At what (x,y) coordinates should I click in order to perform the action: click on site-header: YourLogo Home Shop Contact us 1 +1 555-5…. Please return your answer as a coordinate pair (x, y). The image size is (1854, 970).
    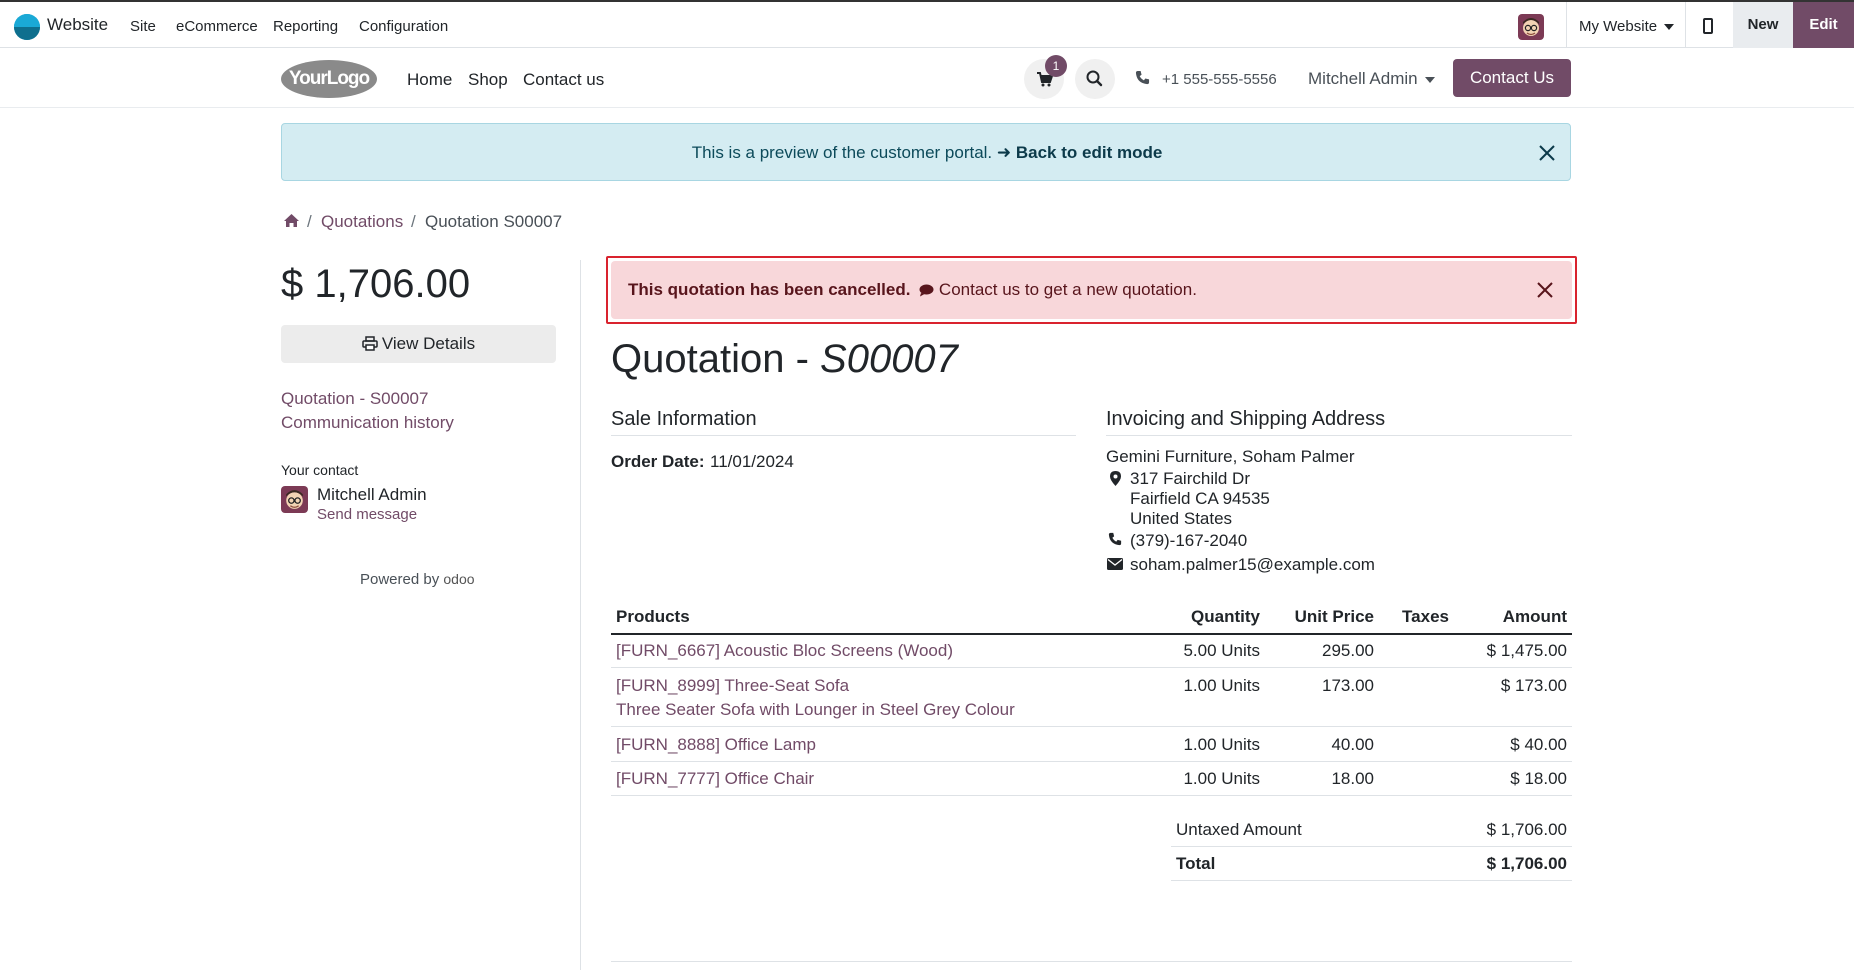
    Looking at the image, I should click on (927, 78).